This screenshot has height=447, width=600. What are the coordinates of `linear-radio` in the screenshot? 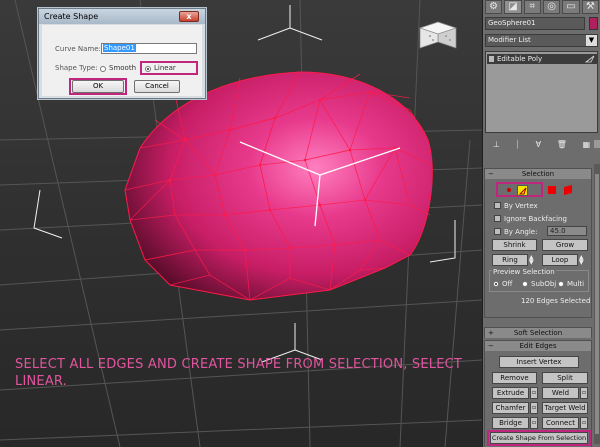 It's located at (148, 69).